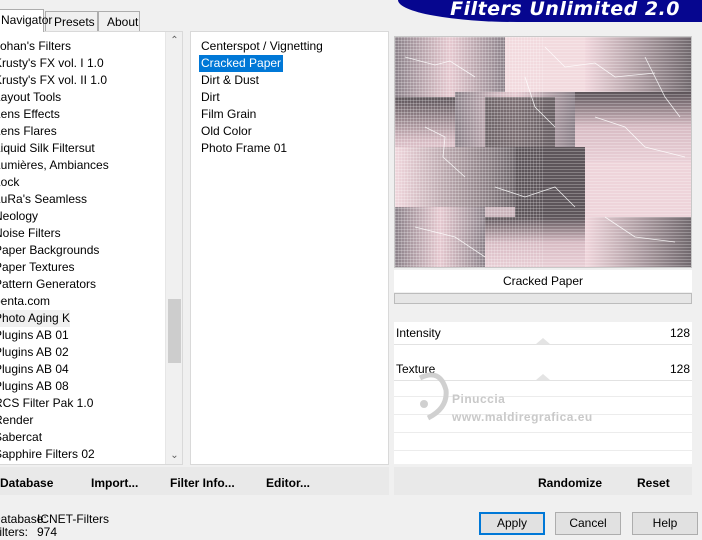 This screenshot has width=702, height=540. I want to click on category-item: Plugins AB 01, so click(82, 335).